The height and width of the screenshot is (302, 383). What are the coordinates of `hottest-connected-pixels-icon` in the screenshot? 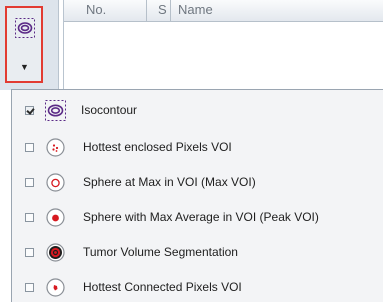 It's located at (55, 287).